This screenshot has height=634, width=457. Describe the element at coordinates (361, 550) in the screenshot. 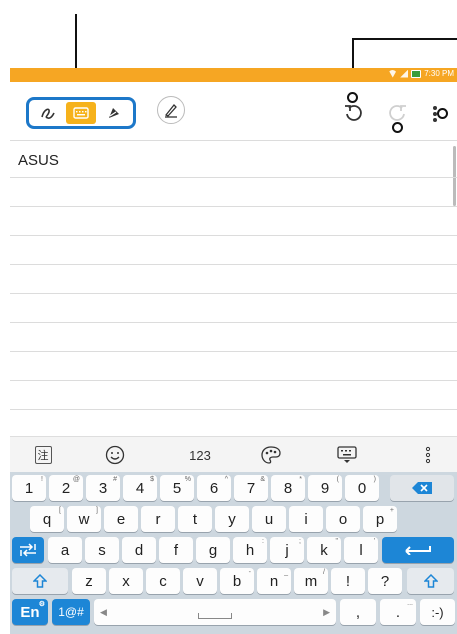

I see `key-l: l '` at that location.